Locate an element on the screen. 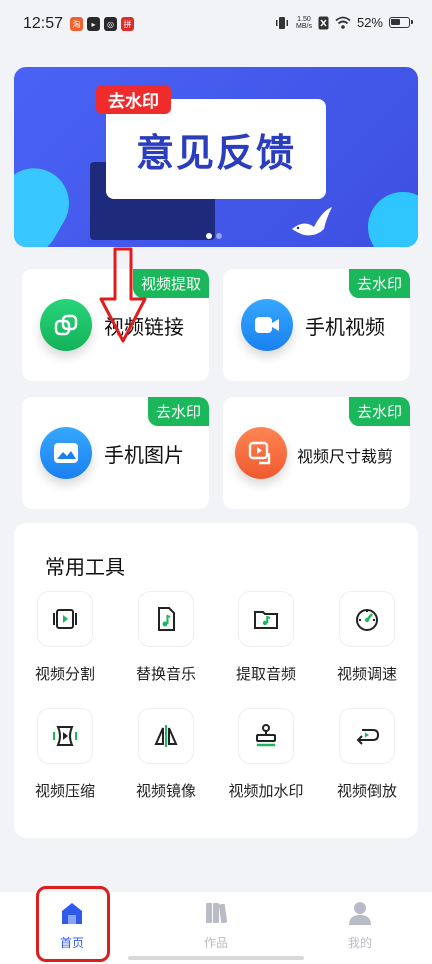 This screenshot has width=432, height=964. sim-icon is located at coordinates (323, 22).